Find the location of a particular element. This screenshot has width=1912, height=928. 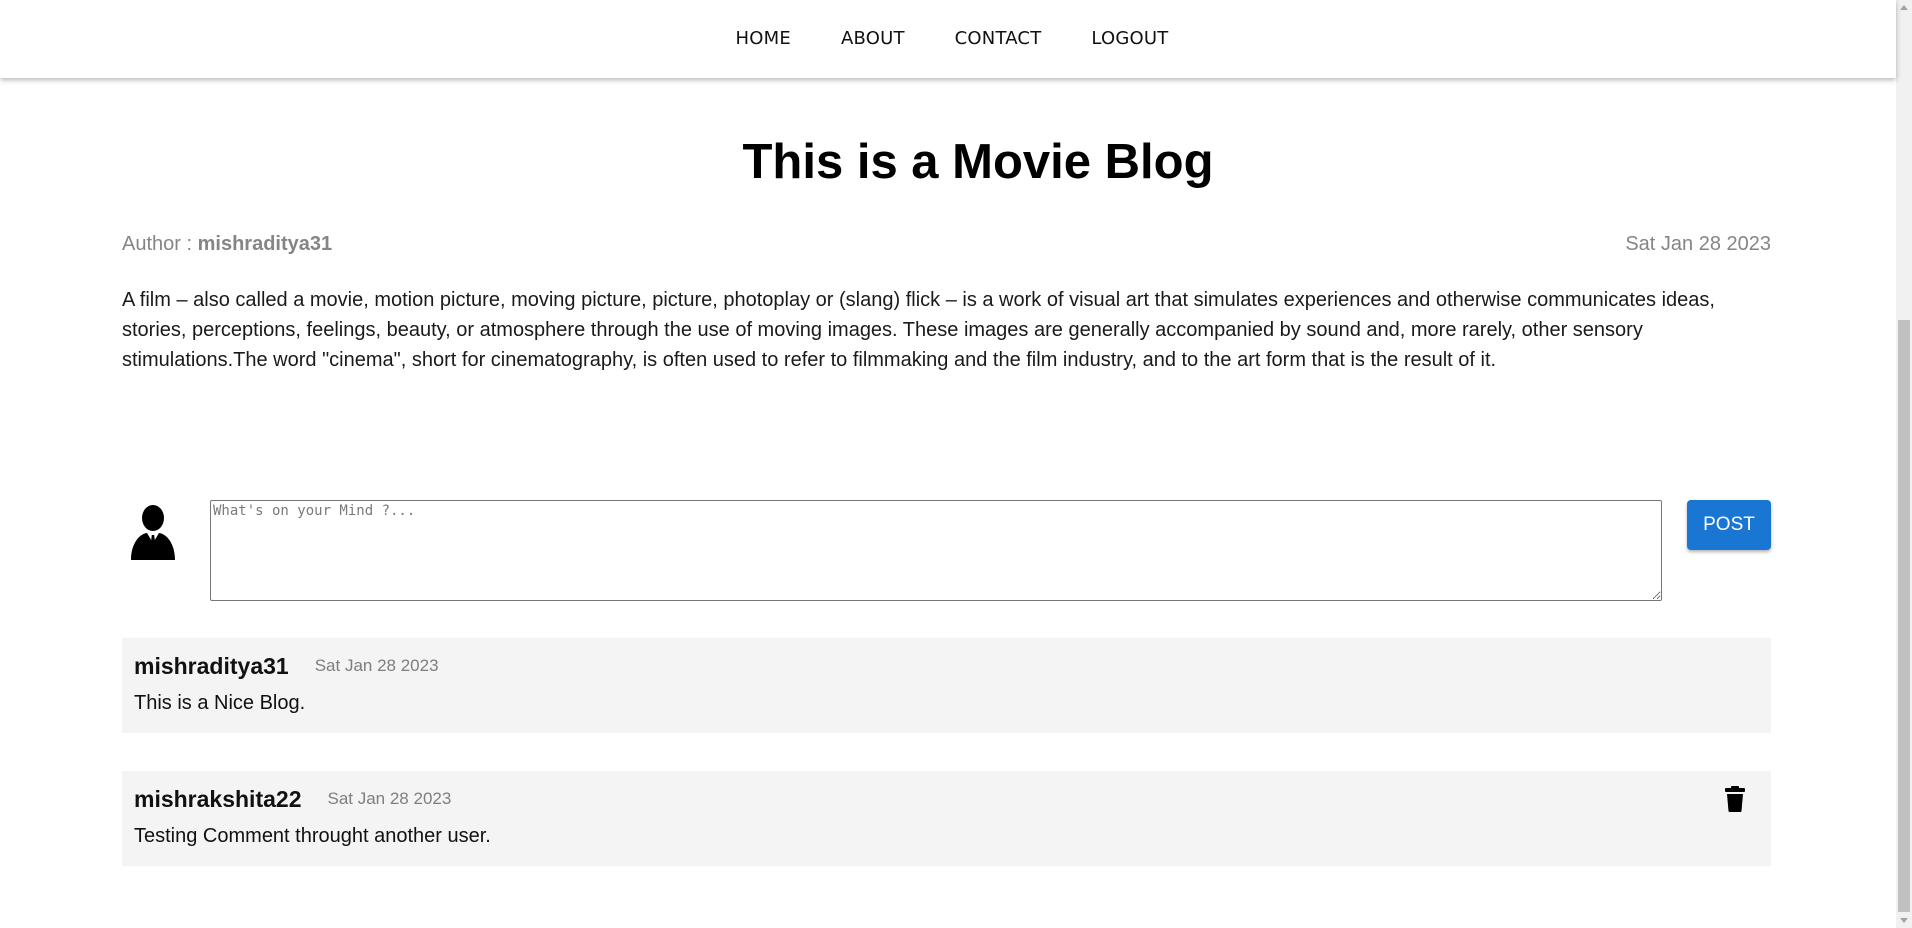

trash-icon is located at coordinates (1735, 799).